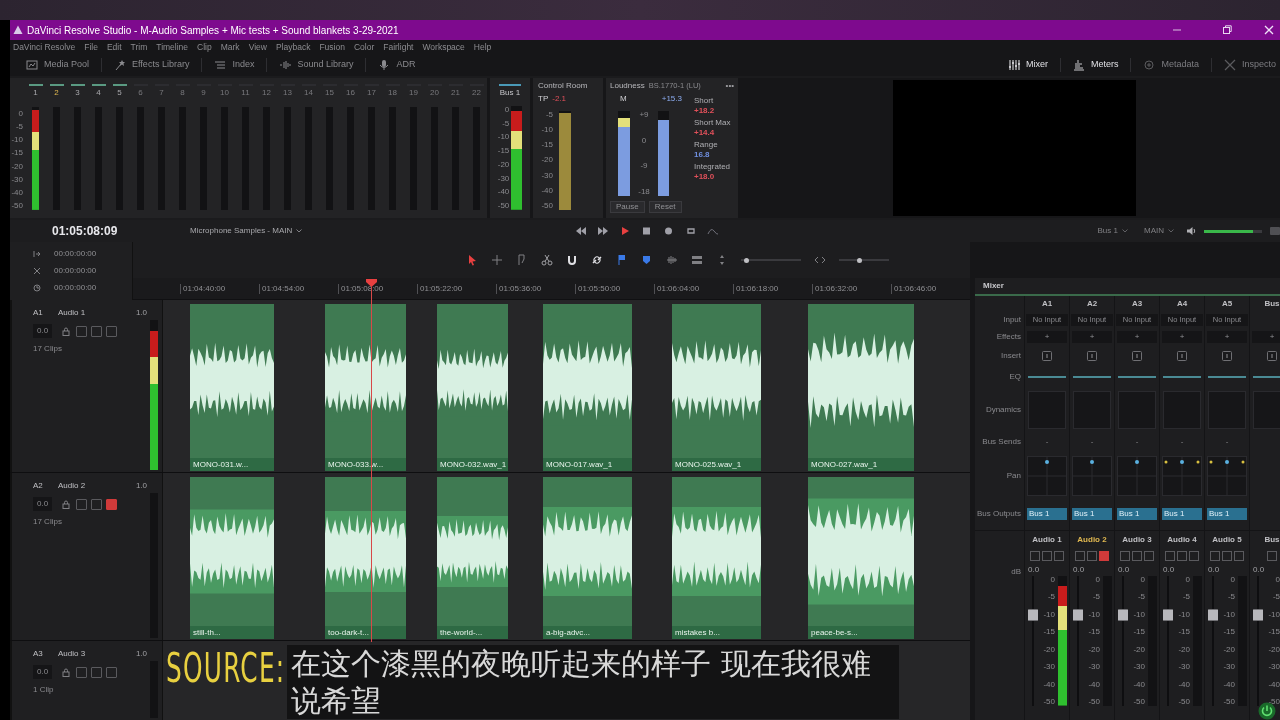 The image size is (1280, 720). Describe the element at coordinates (859, 260) in the screenshot. I see `slider-handle` at that location.